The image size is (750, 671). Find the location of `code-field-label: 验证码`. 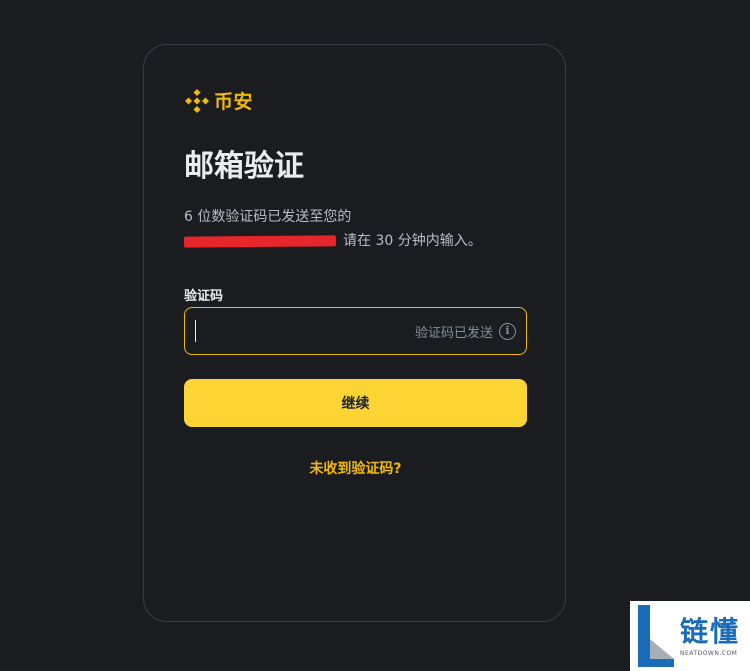

code-field-label: 验证码 is located at coordinates (204, 296).